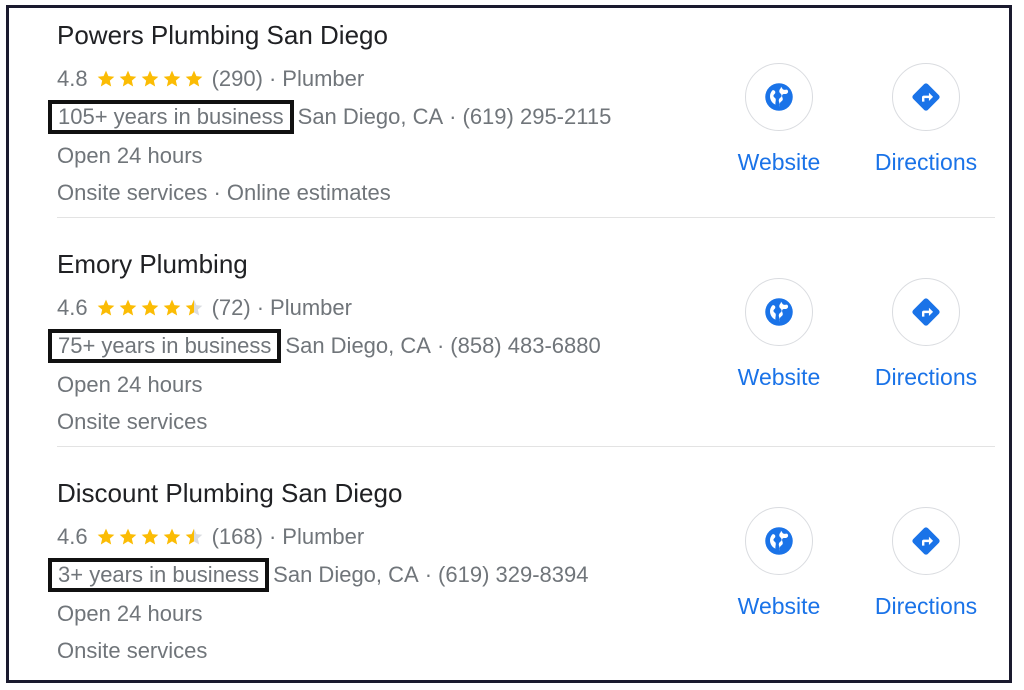  I want to click on years-in-business: 105+ years in business, so click(171, 117).